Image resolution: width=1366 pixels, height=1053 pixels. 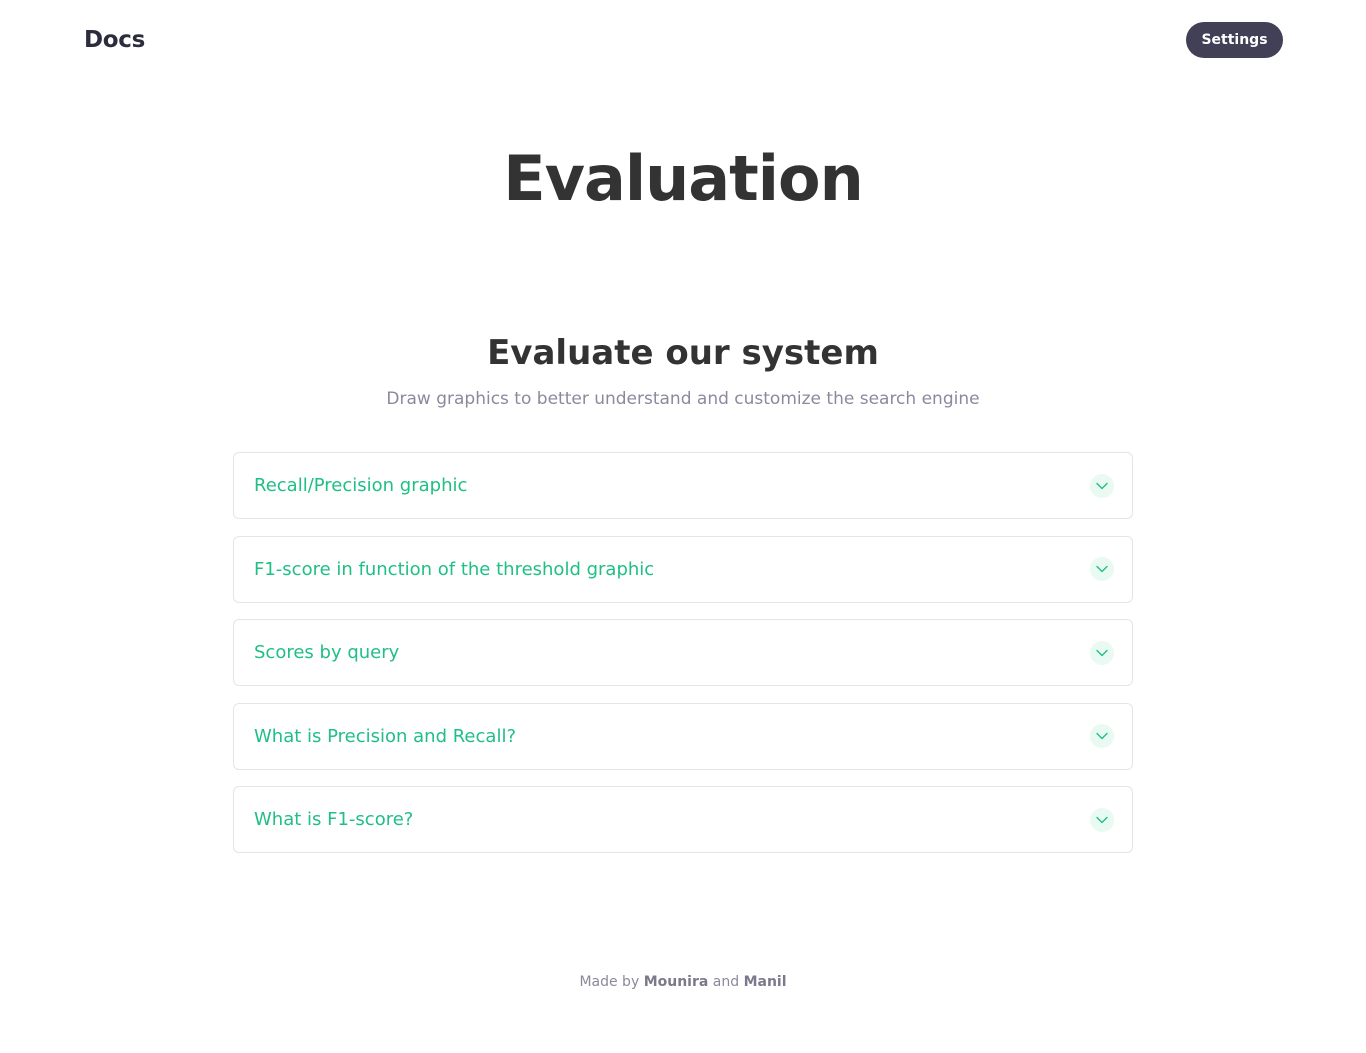 What do you see at coordinates (676, 982) in the screenshot?
I see `footer-author-1: Mounira` at bounding box center [676, 982].